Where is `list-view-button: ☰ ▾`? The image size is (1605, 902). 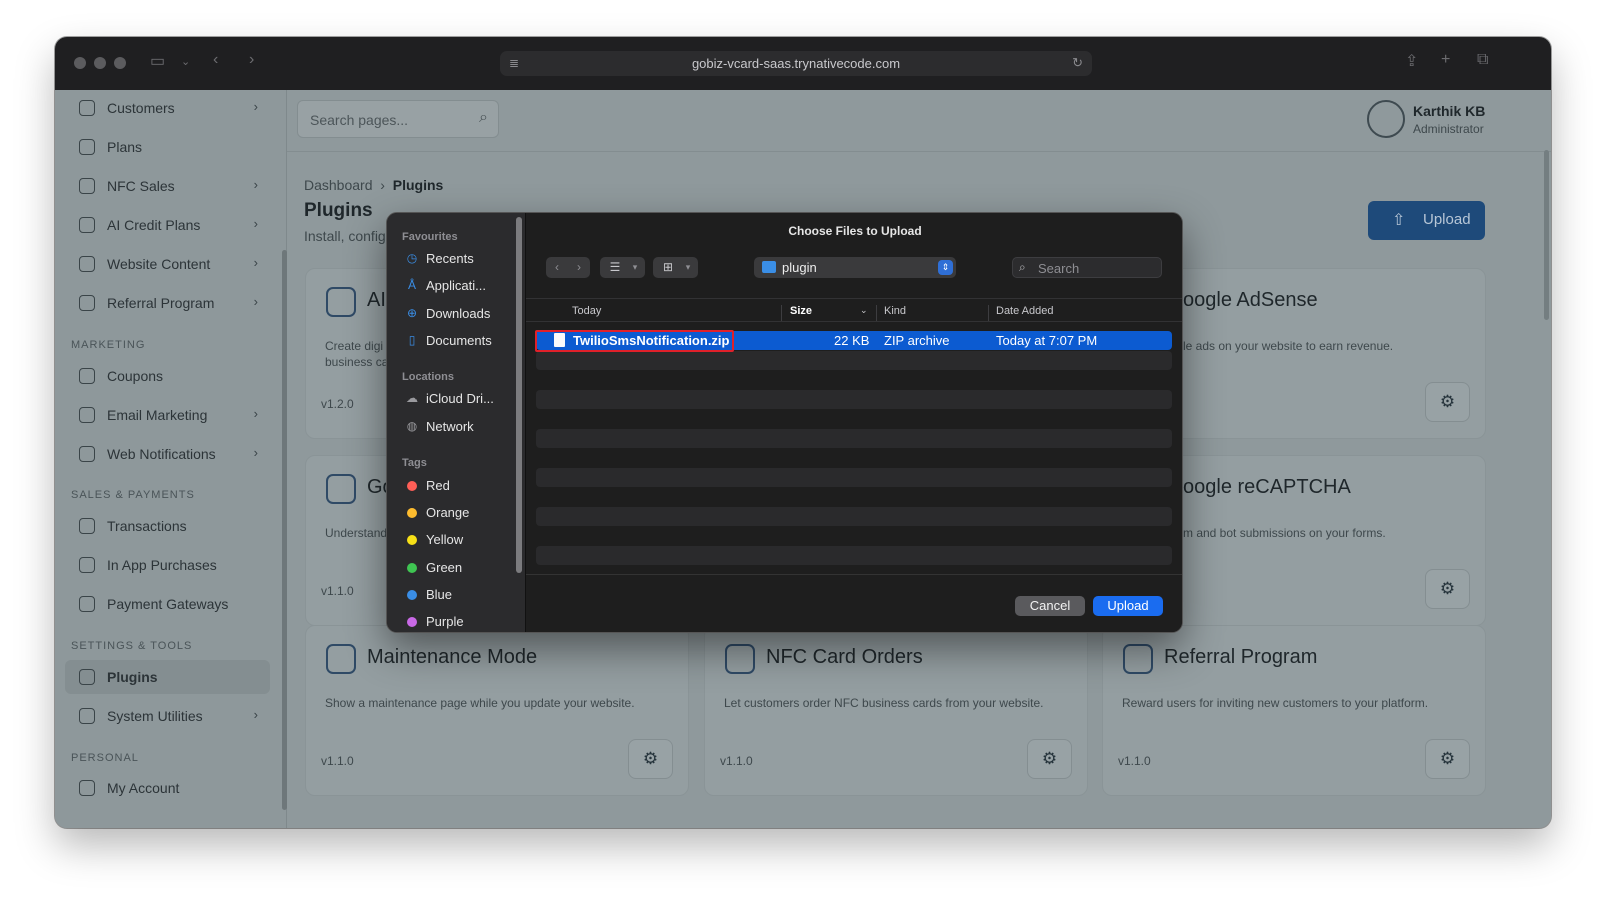
list-view-button: ☰ ▾ is located at coordinates (622, 267).